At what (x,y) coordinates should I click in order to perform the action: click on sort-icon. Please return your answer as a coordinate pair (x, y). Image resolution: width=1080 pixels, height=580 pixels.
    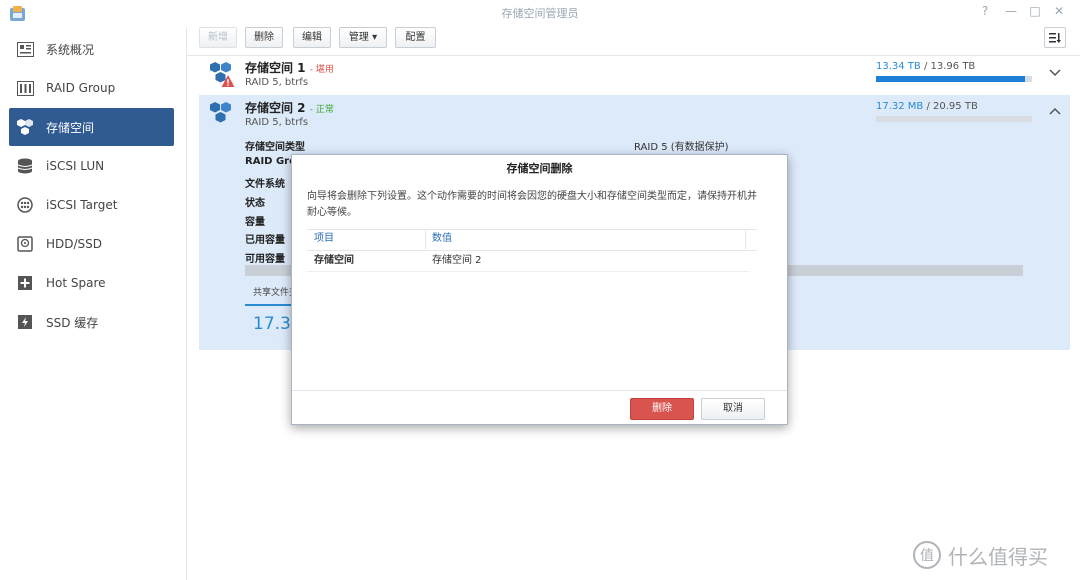
    Looking at the image, I should click on (1055, 37).